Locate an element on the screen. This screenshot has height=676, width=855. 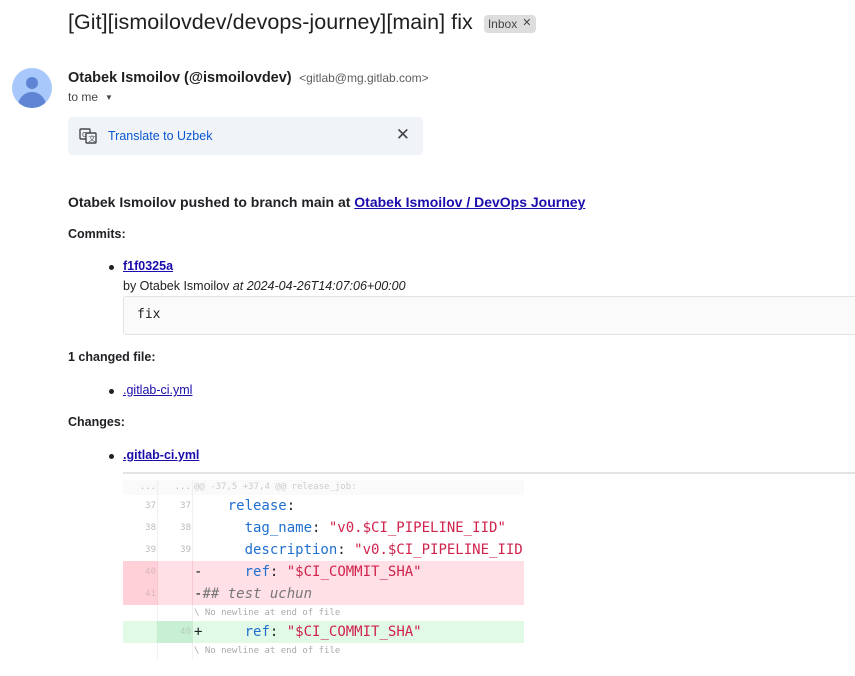
diff-line: 39 39 description: "v0.$CI_PIPELINE_IID" is located at coordinates (323, 550).